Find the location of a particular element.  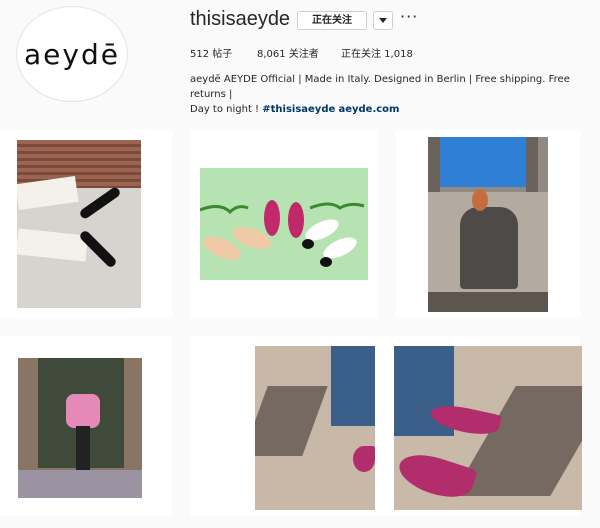

sky is located at coordinates (488, 162).